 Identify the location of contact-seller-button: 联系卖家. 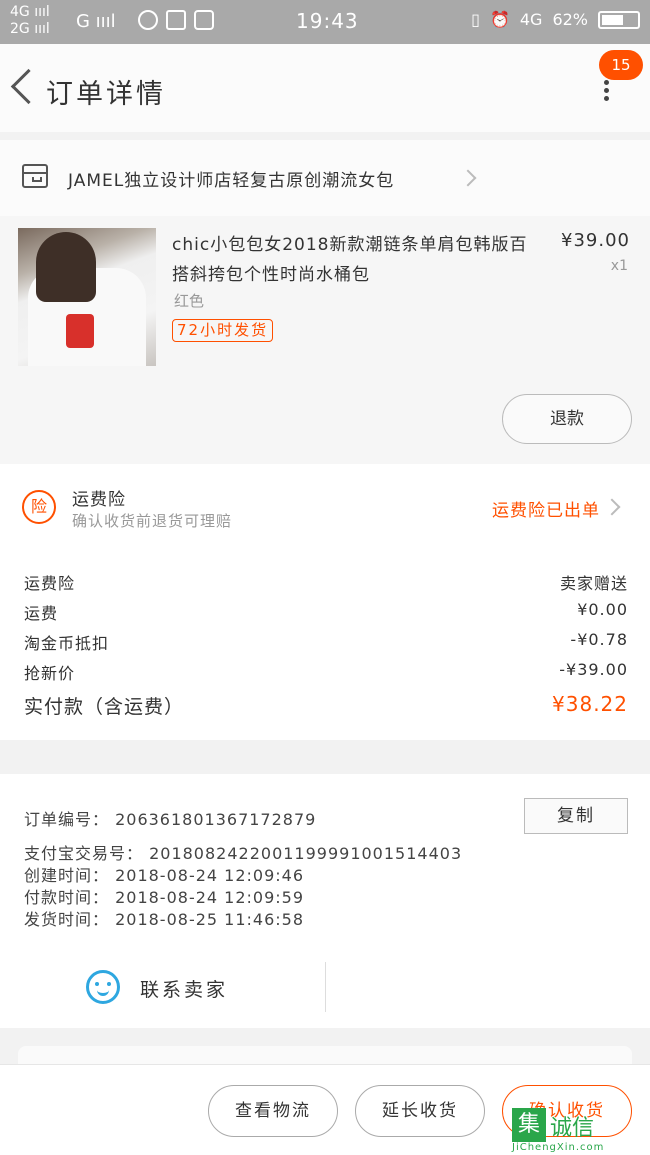
(184, 988).